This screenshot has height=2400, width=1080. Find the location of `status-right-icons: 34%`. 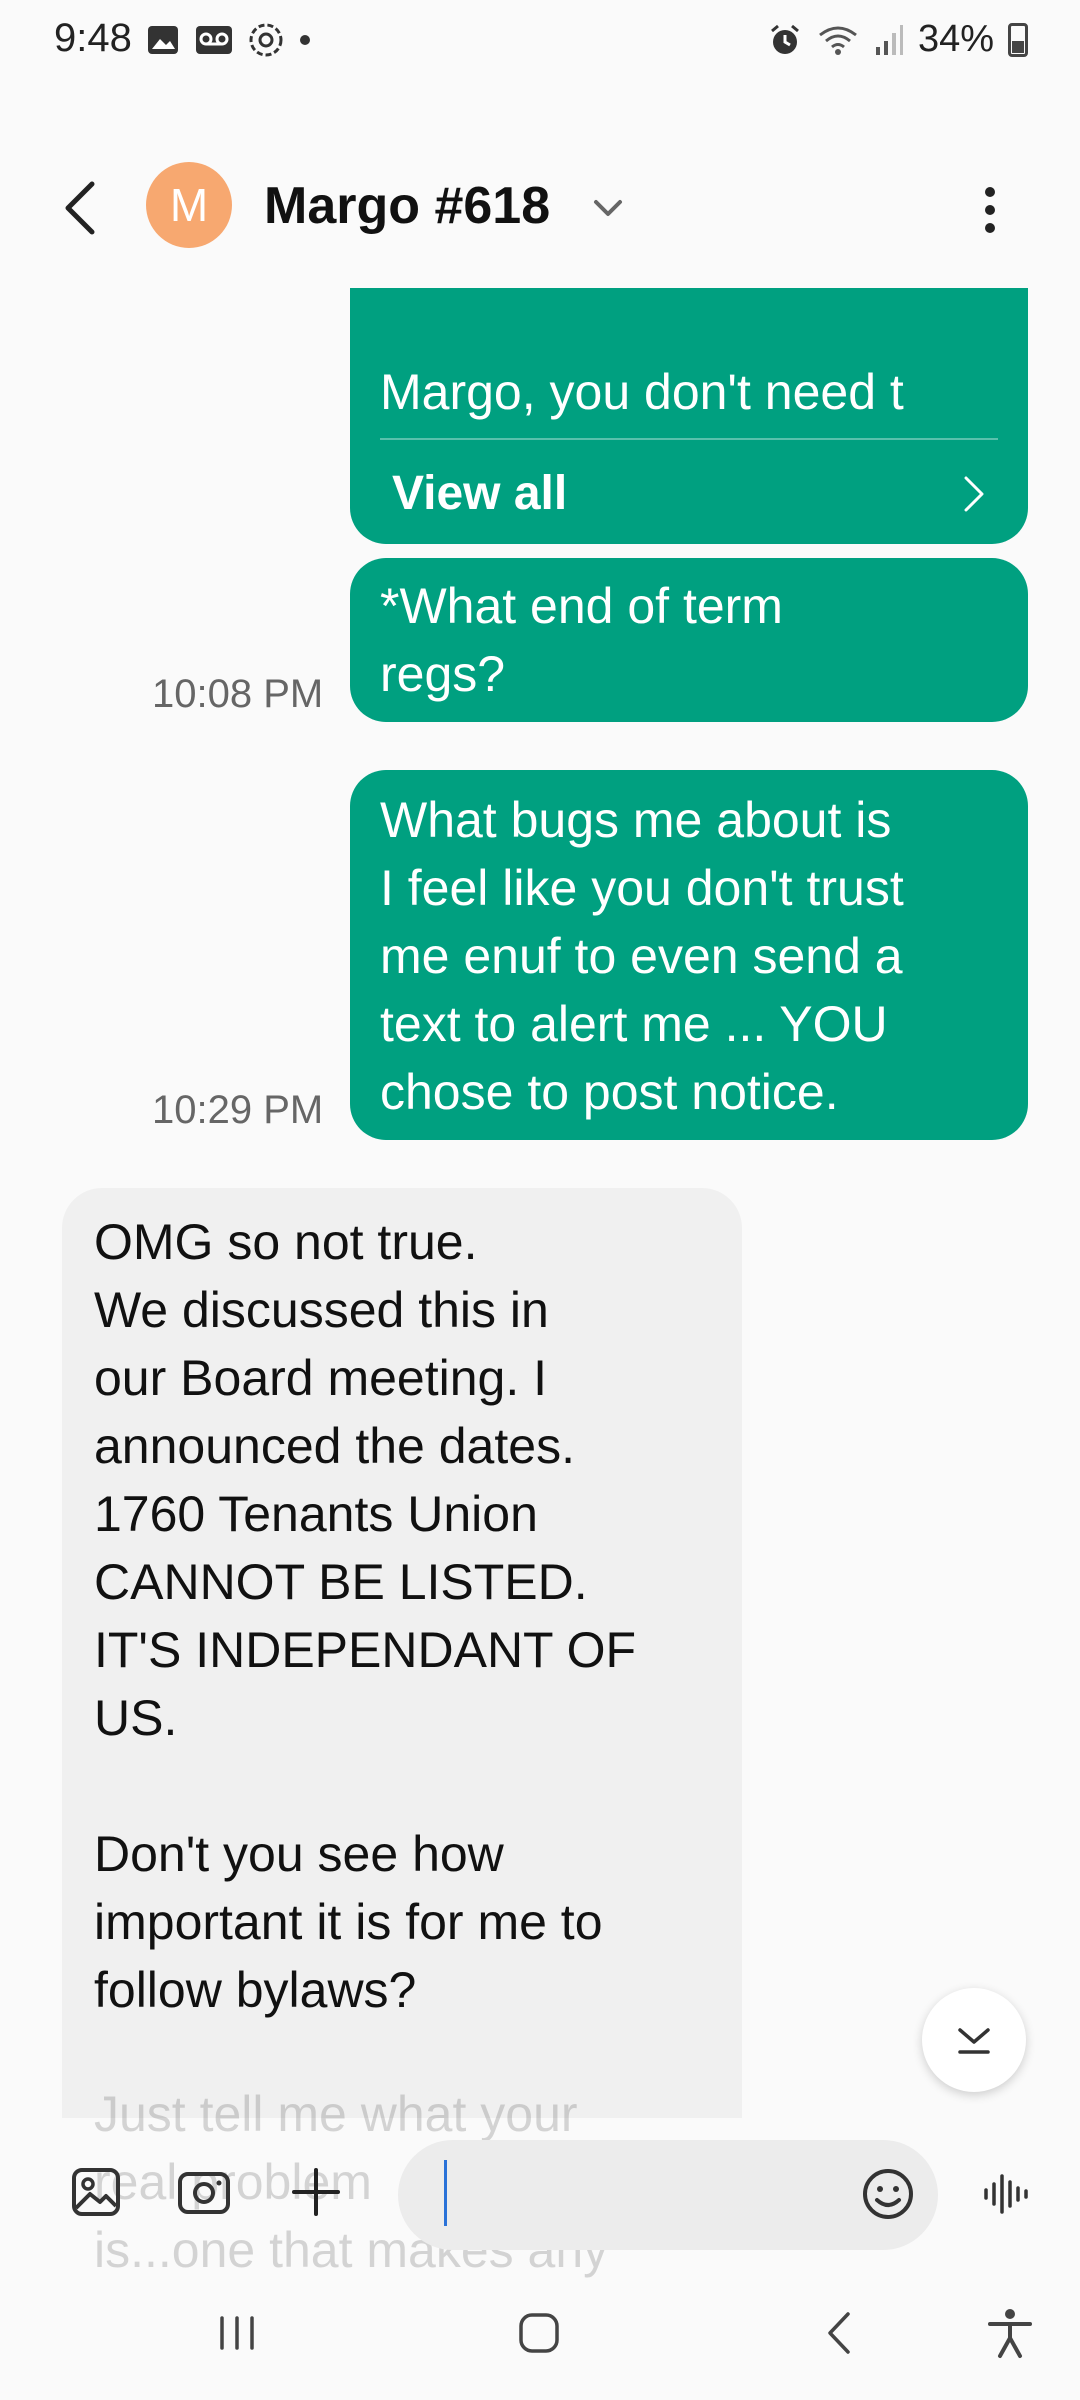

status-right-icons: 34% is located at coordinates (898, 39).